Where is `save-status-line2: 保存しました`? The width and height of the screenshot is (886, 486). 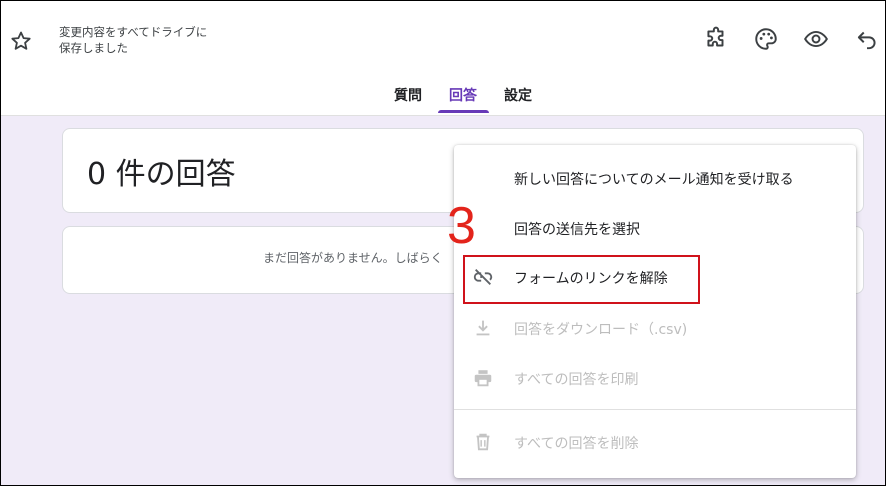
save-status-line2: 保存しました is located at coordinates (93, 48).